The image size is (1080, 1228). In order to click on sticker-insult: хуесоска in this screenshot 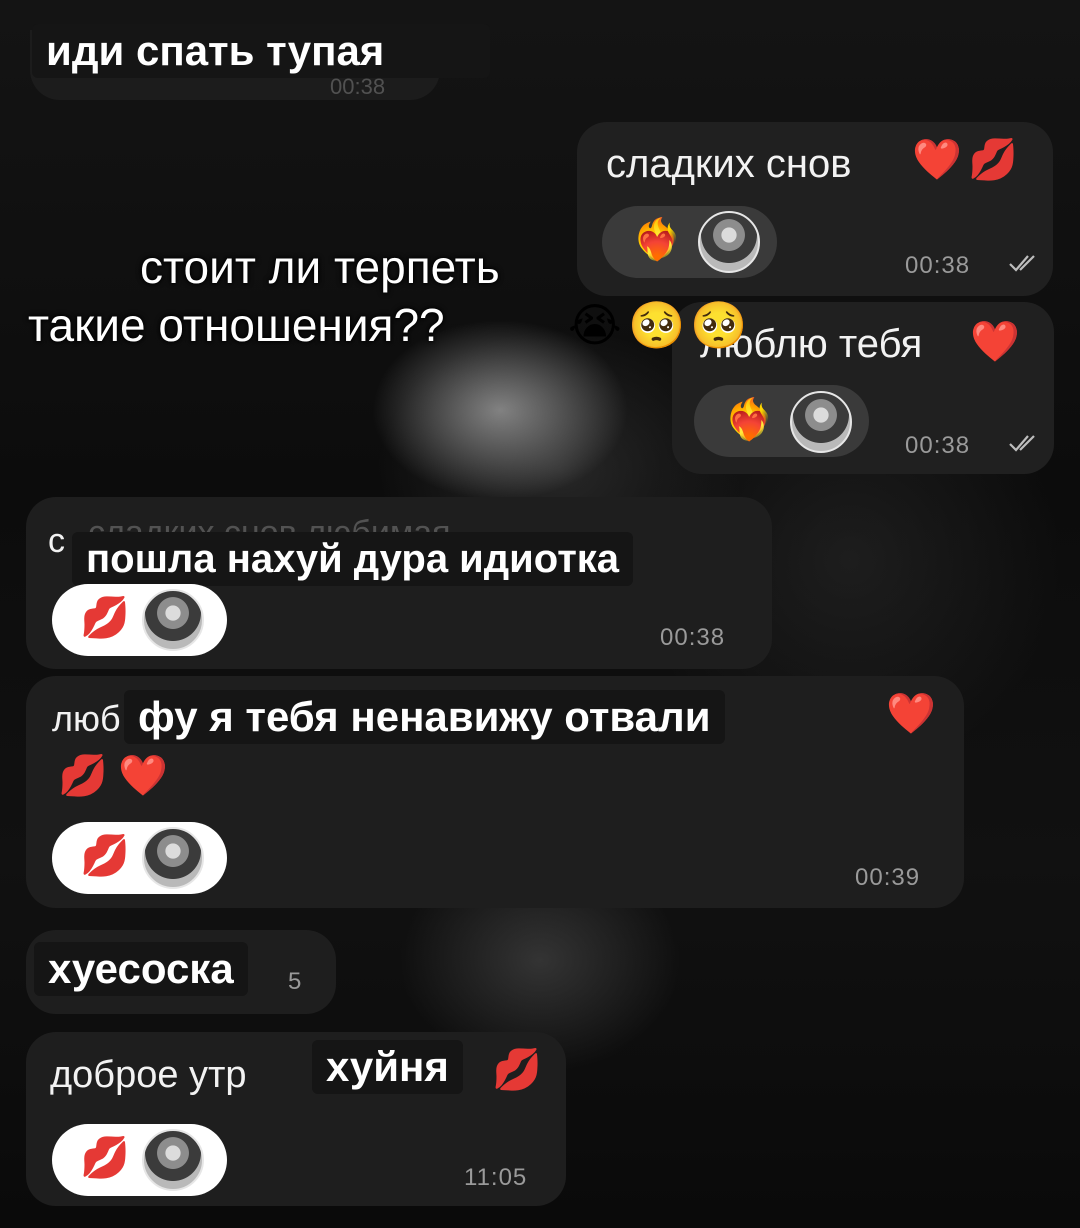, I will do `click(141, 969)`.